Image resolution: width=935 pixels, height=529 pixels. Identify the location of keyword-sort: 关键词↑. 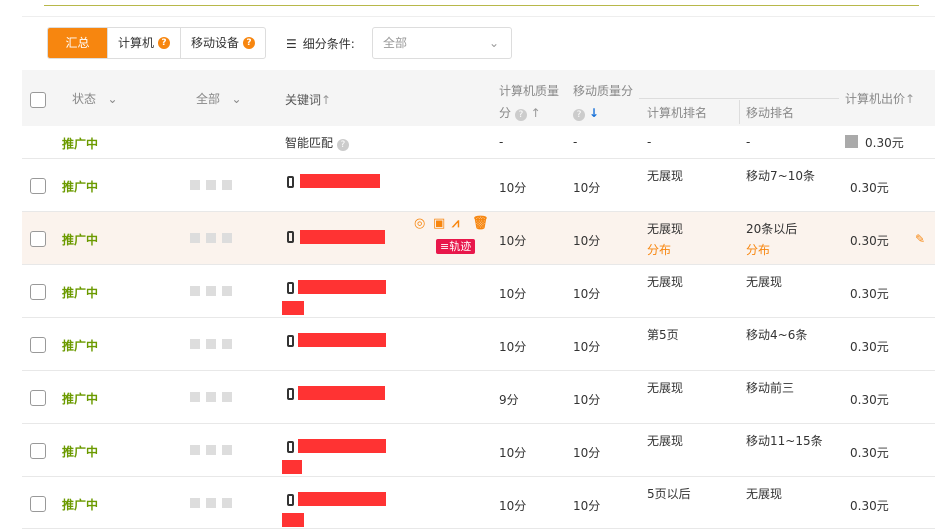
(308, 99).